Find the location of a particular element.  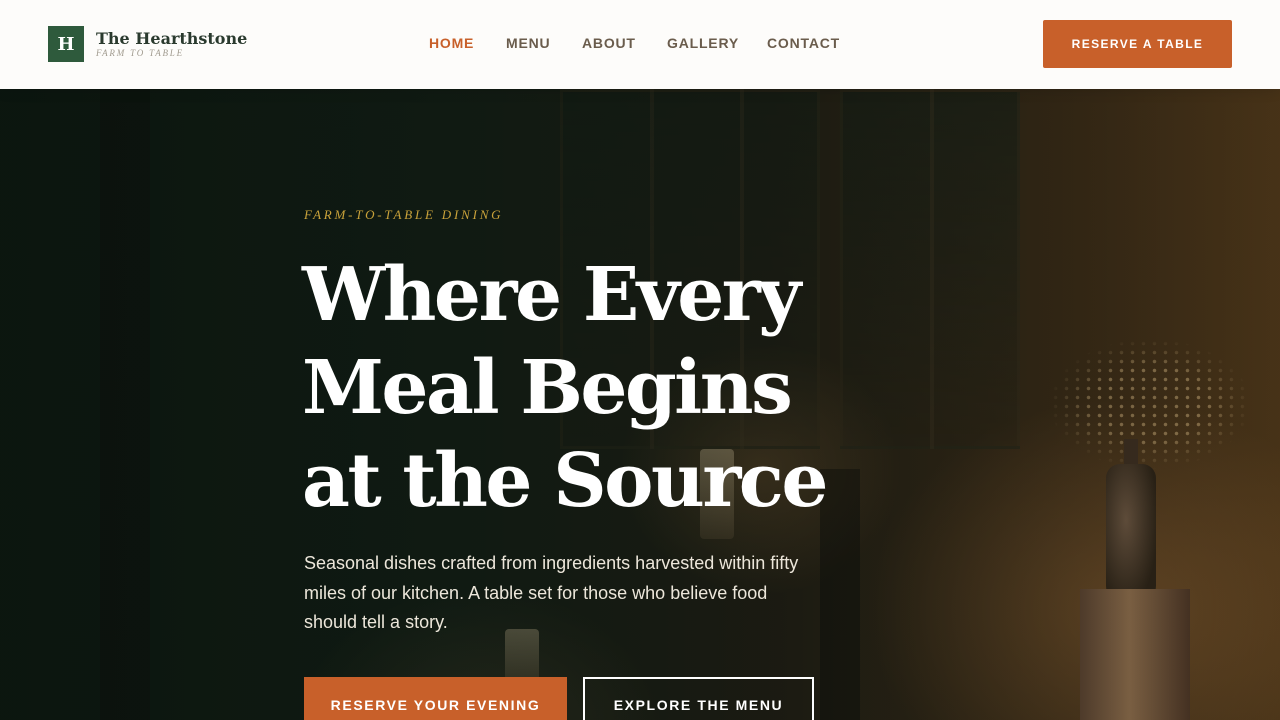

brand-tagline: FARM TO TABLE is located at coordinates (140, 53).